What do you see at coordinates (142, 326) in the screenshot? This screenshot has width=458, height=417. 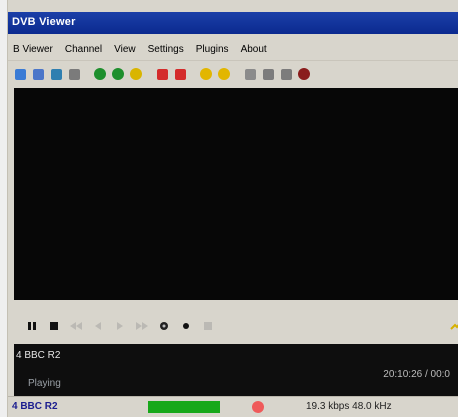 I see `fast-forward-icon` at bounding box center [142, 326].